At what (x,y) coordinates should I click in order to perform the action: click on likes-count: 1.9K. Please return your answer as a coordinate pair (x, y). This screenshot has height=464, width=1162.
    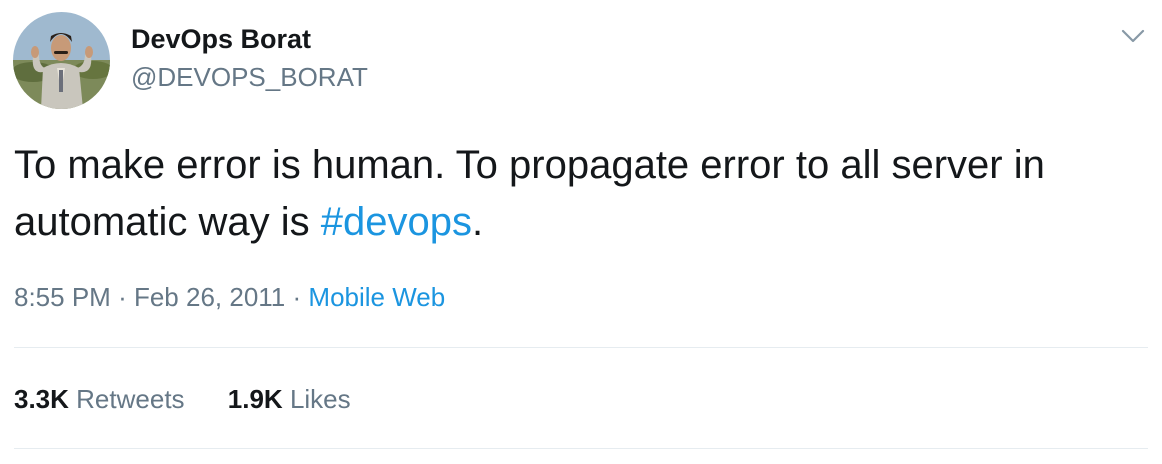
    Looking at the image, I should click on (255, 399).